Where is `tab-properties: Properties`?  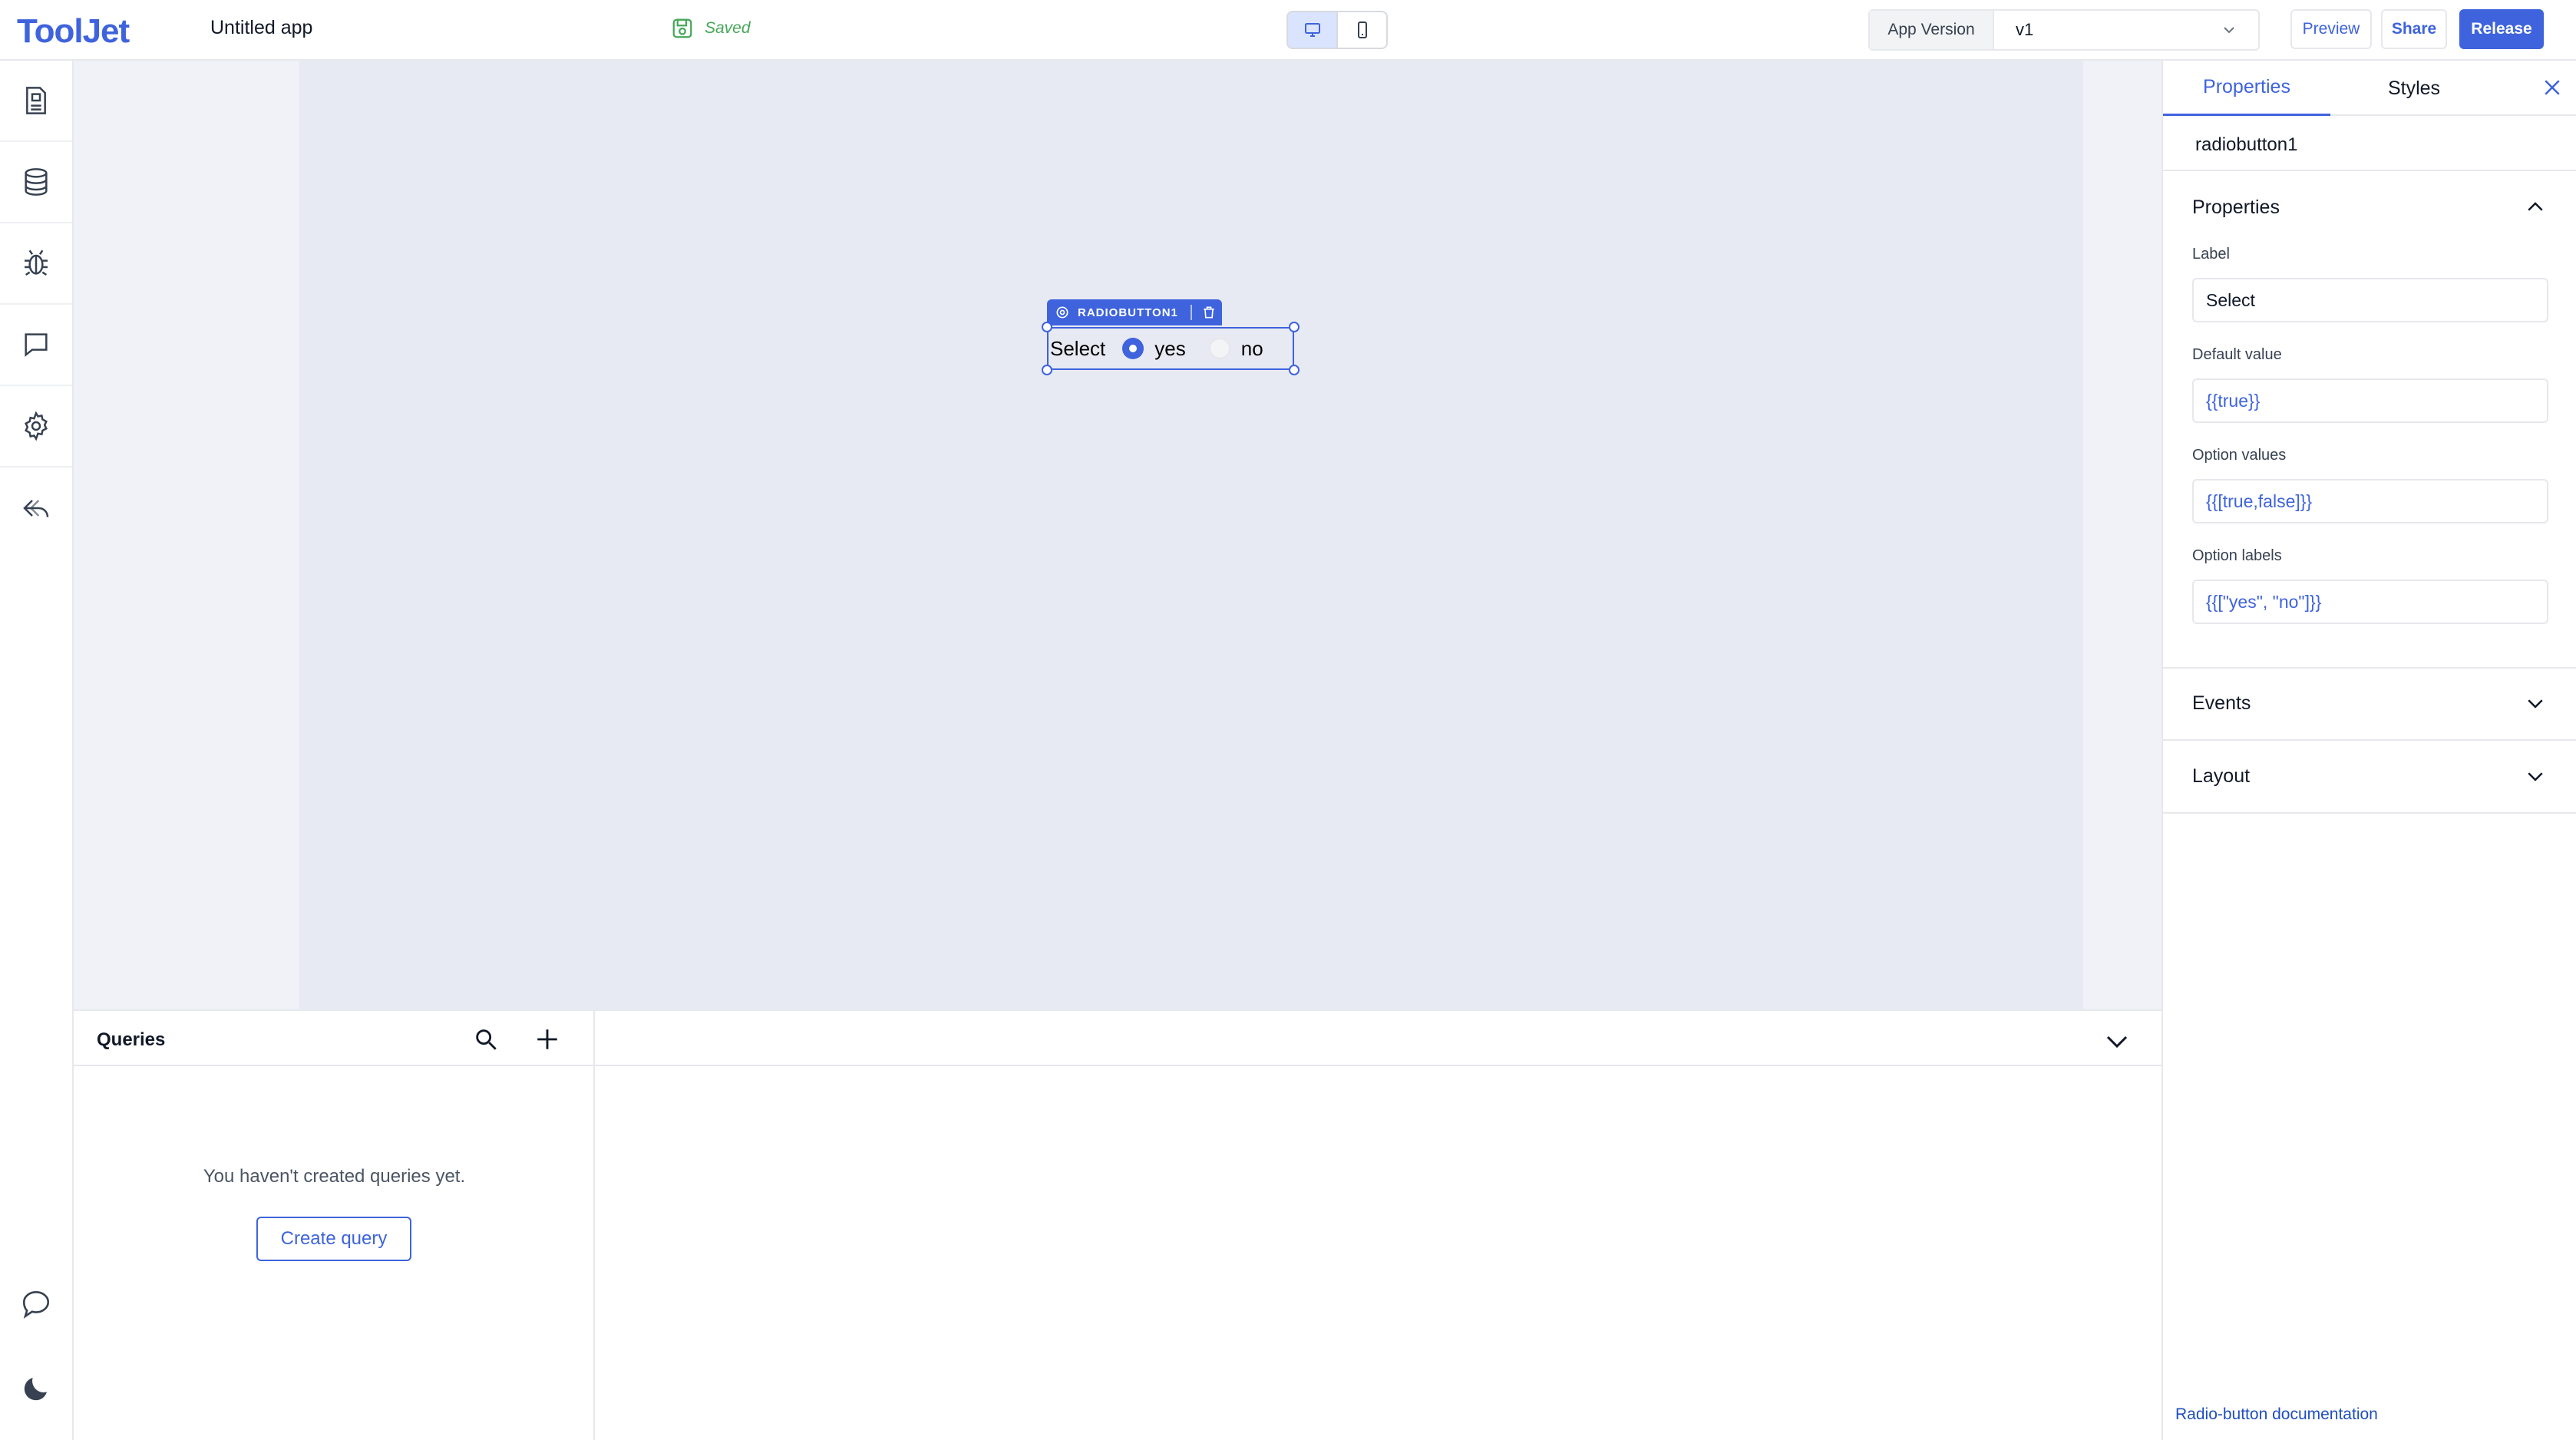
tab-properties: Properties is located at coordinates (2246, 88).